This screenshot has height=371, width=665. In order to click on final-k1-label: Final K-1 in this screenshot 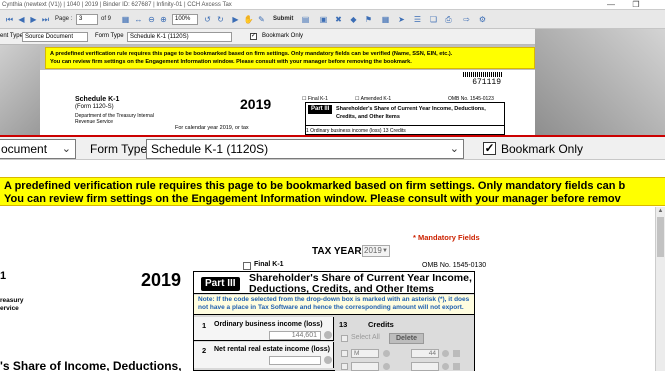, I will do `click(269, 264)`.